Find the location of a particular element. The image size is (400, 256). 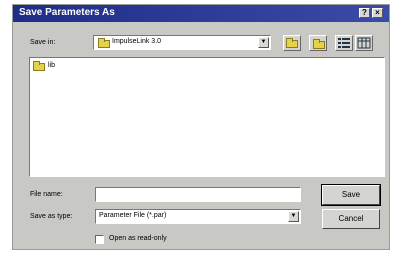

save-in-combo: ImpulseLink 3.0 ▼ is located at coordinates (182, 42).